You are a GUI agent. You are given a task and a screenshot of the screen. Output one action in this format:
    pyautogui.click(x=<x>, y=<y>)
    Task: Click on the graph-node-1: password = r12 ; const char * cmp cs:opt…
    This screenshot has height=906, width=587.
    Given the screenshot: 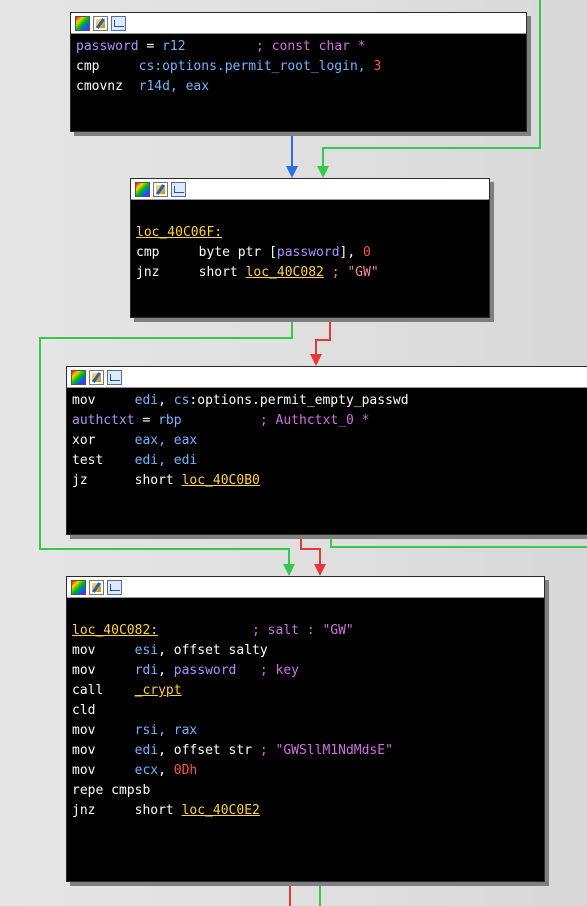 What is the action you would take?
    pyautogui.click(x=298, y=72)
    